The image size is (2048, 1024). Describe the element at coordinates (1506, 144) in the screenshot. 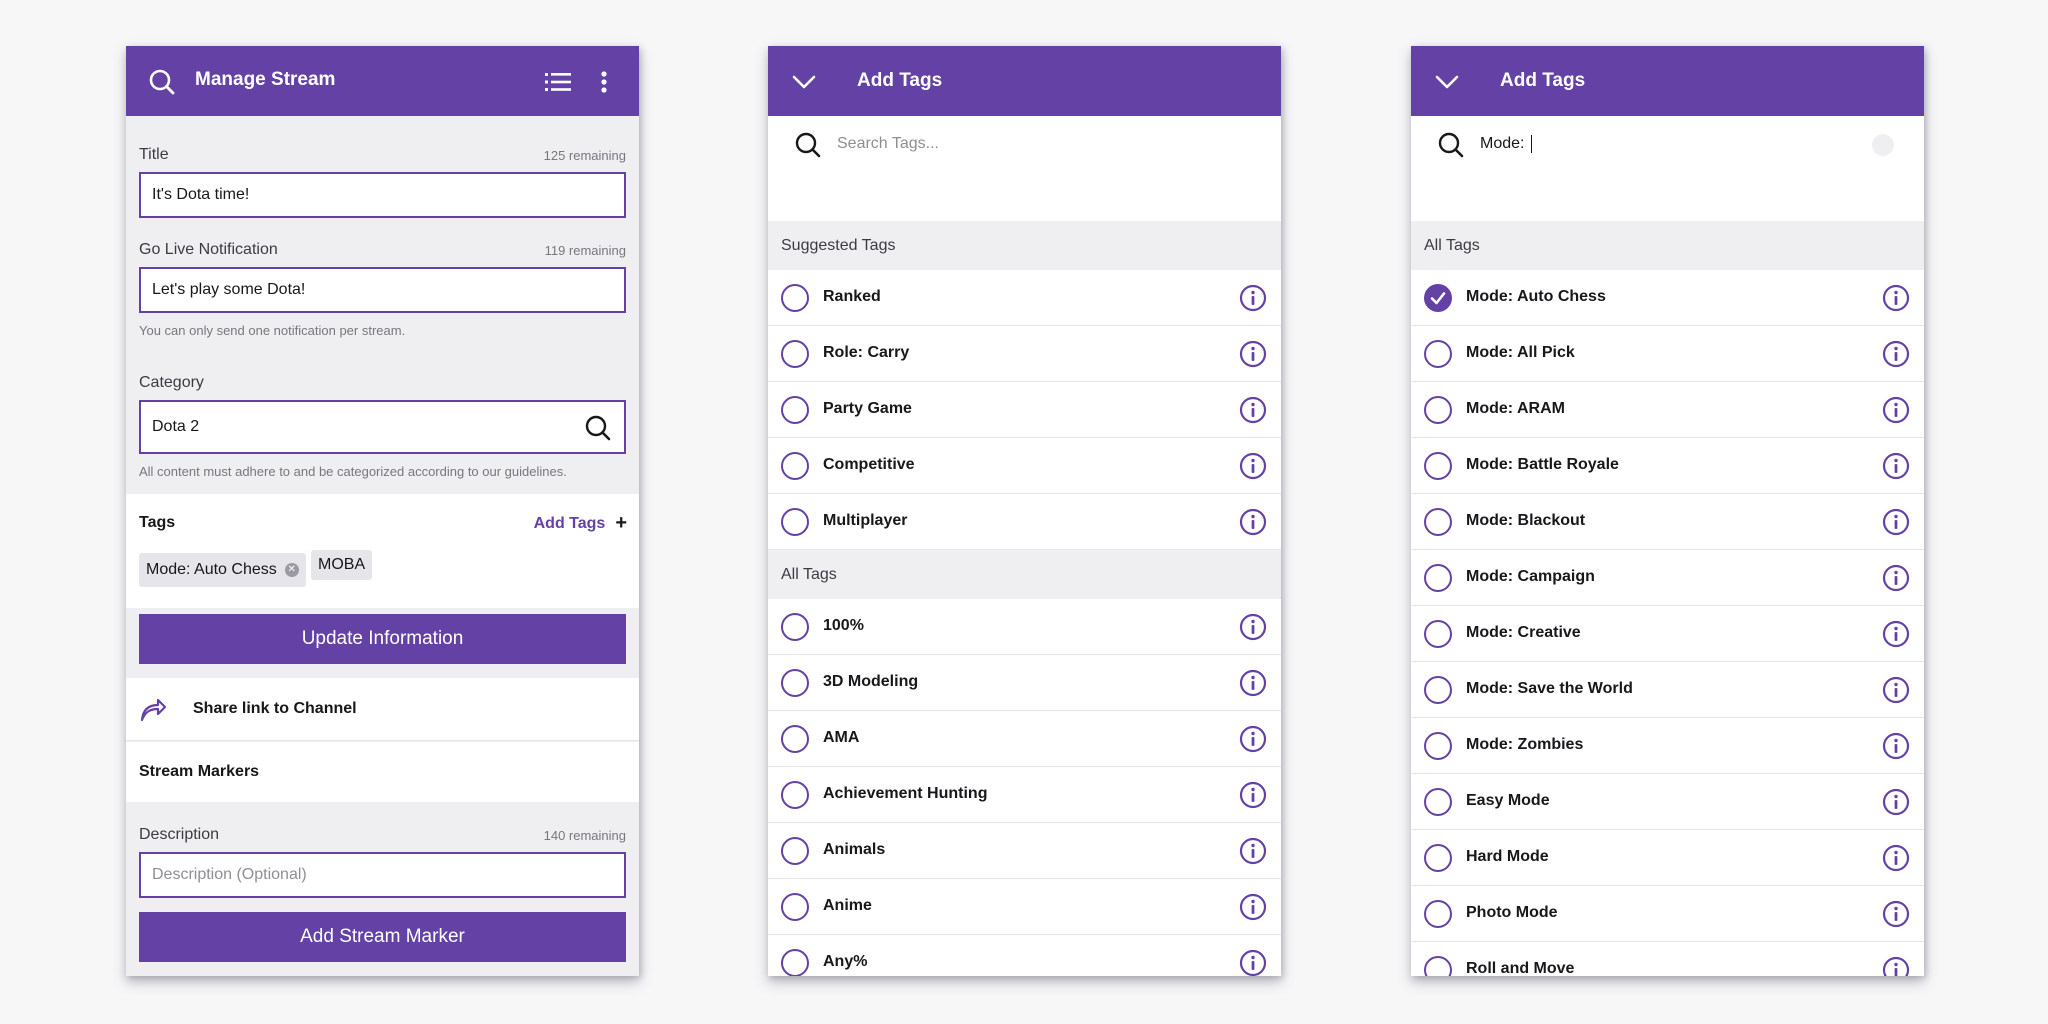

I see `tag-search-input: Mode:` at that location.